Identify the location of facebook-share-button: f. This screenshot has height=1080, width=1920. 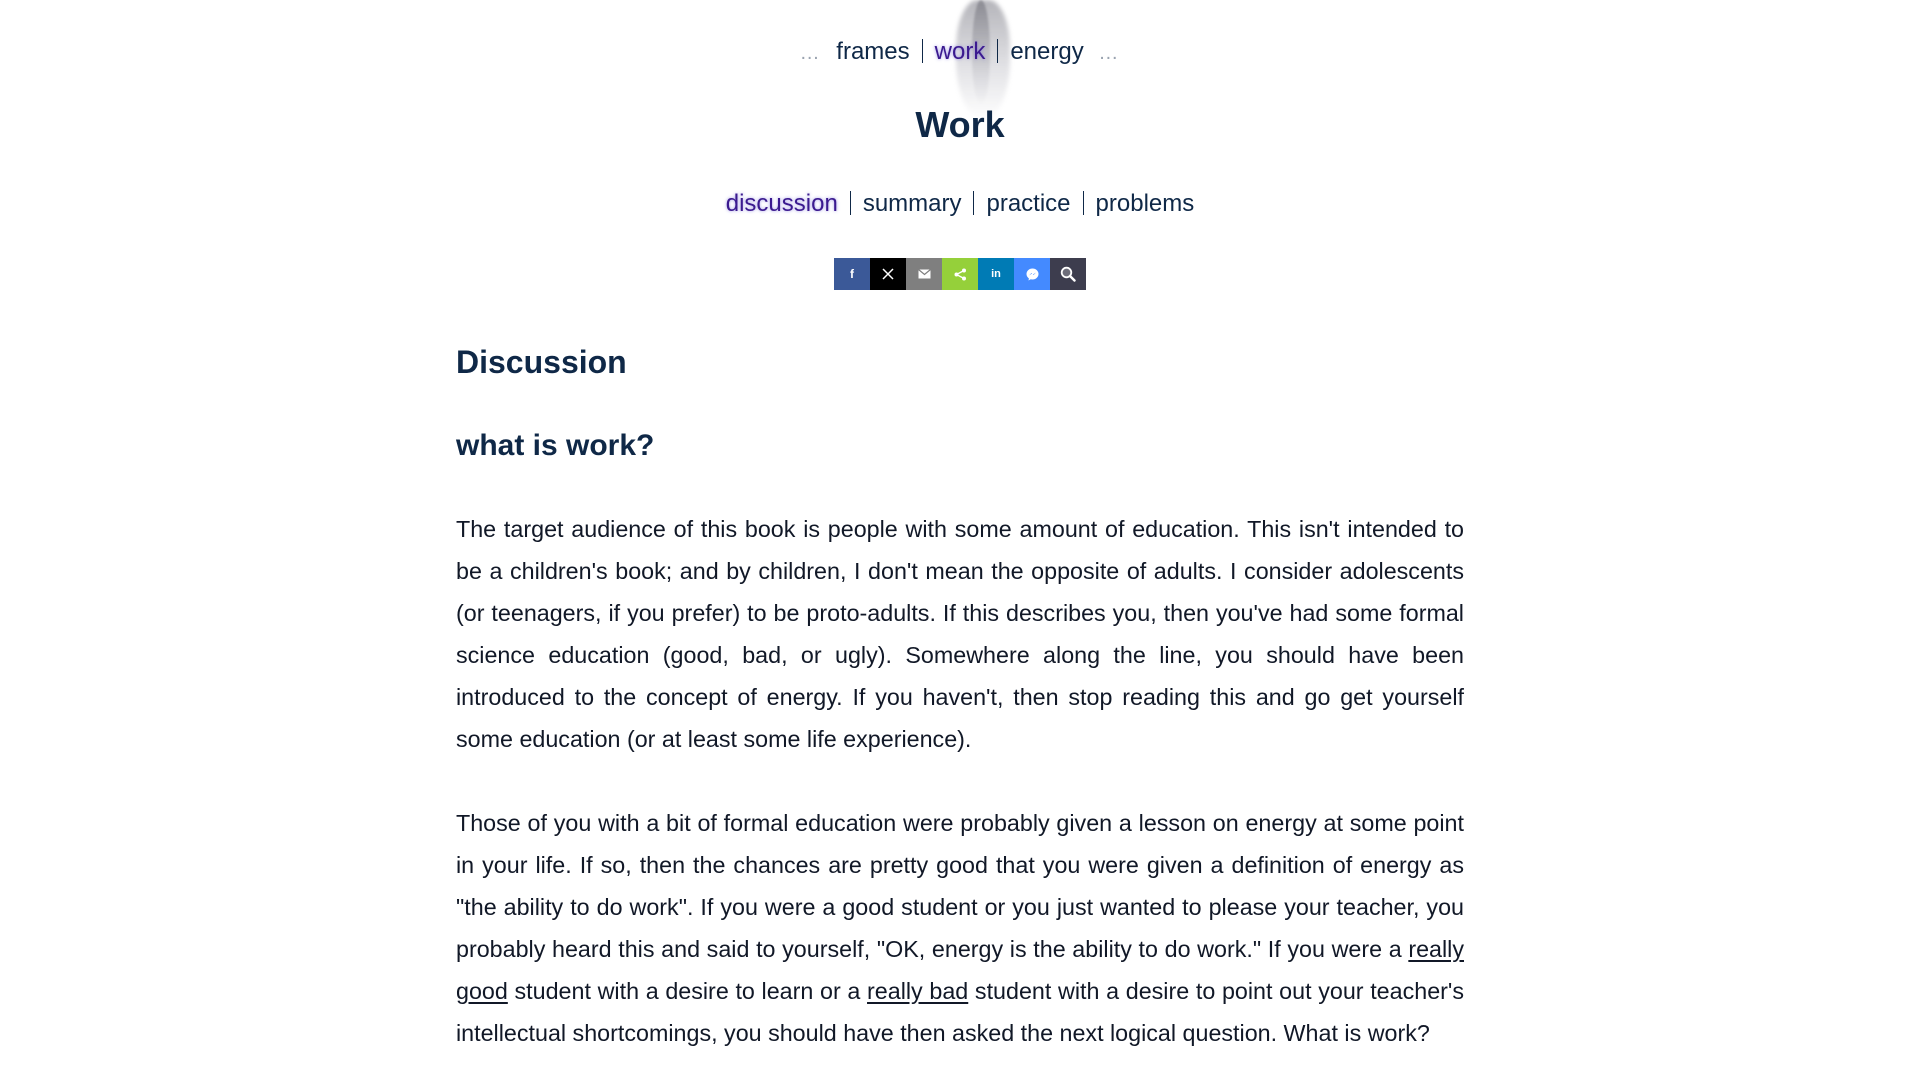
(852, 274).